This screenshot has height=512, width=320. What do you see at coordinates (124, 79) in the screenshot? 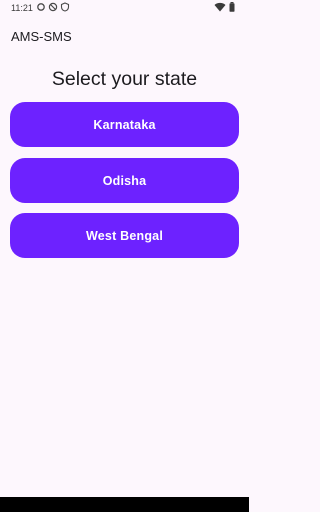
I see `page-title: Select your state` at bounding box center [124, 79].